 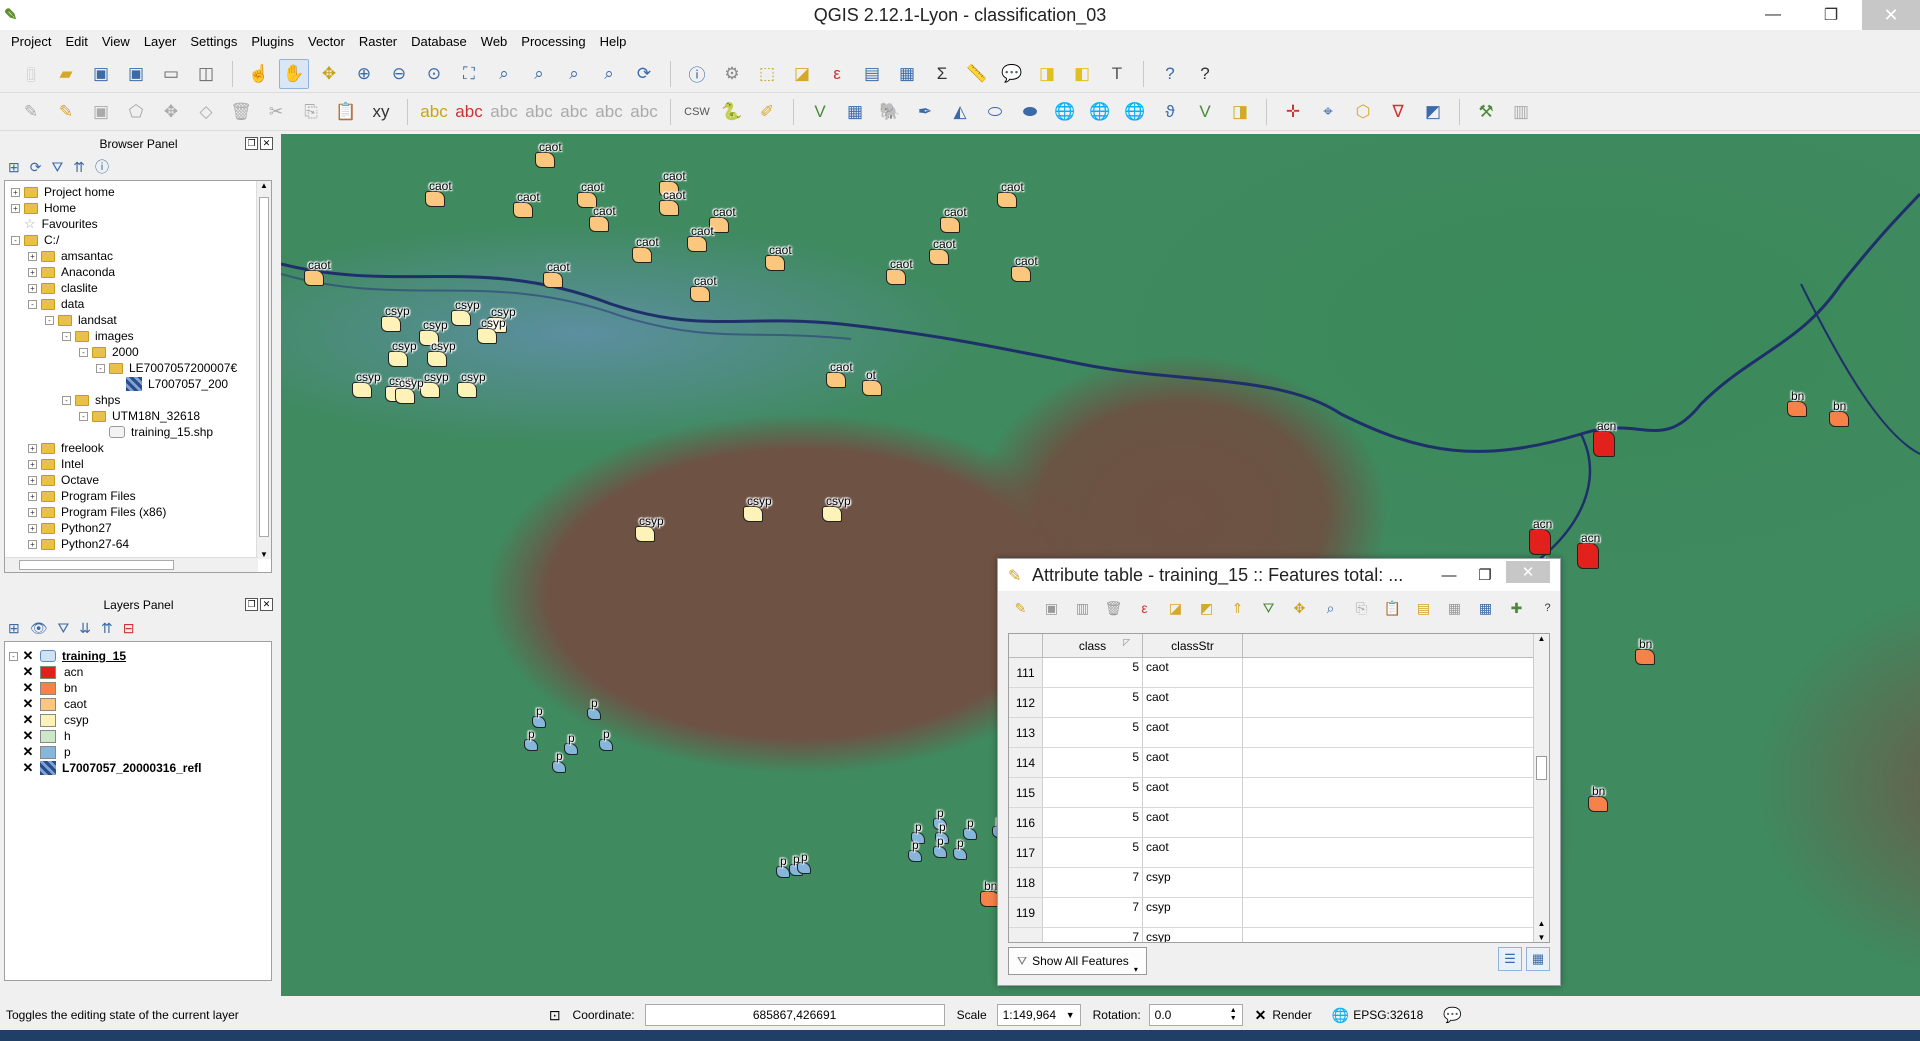 What do you see at coordinates (469, 74) in the screenshot?
I see `zoom-full-icon: ⛶` at bounding box center [469, 74].